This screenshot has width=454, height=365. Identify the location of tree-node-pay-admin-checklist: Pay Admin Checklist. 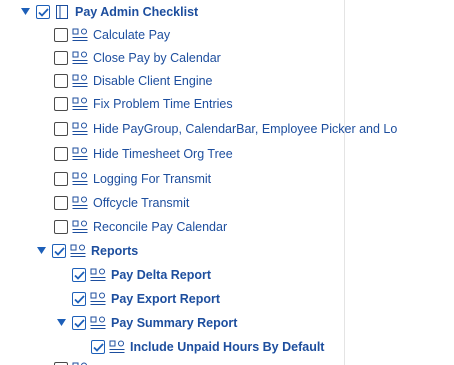
(109, 12).